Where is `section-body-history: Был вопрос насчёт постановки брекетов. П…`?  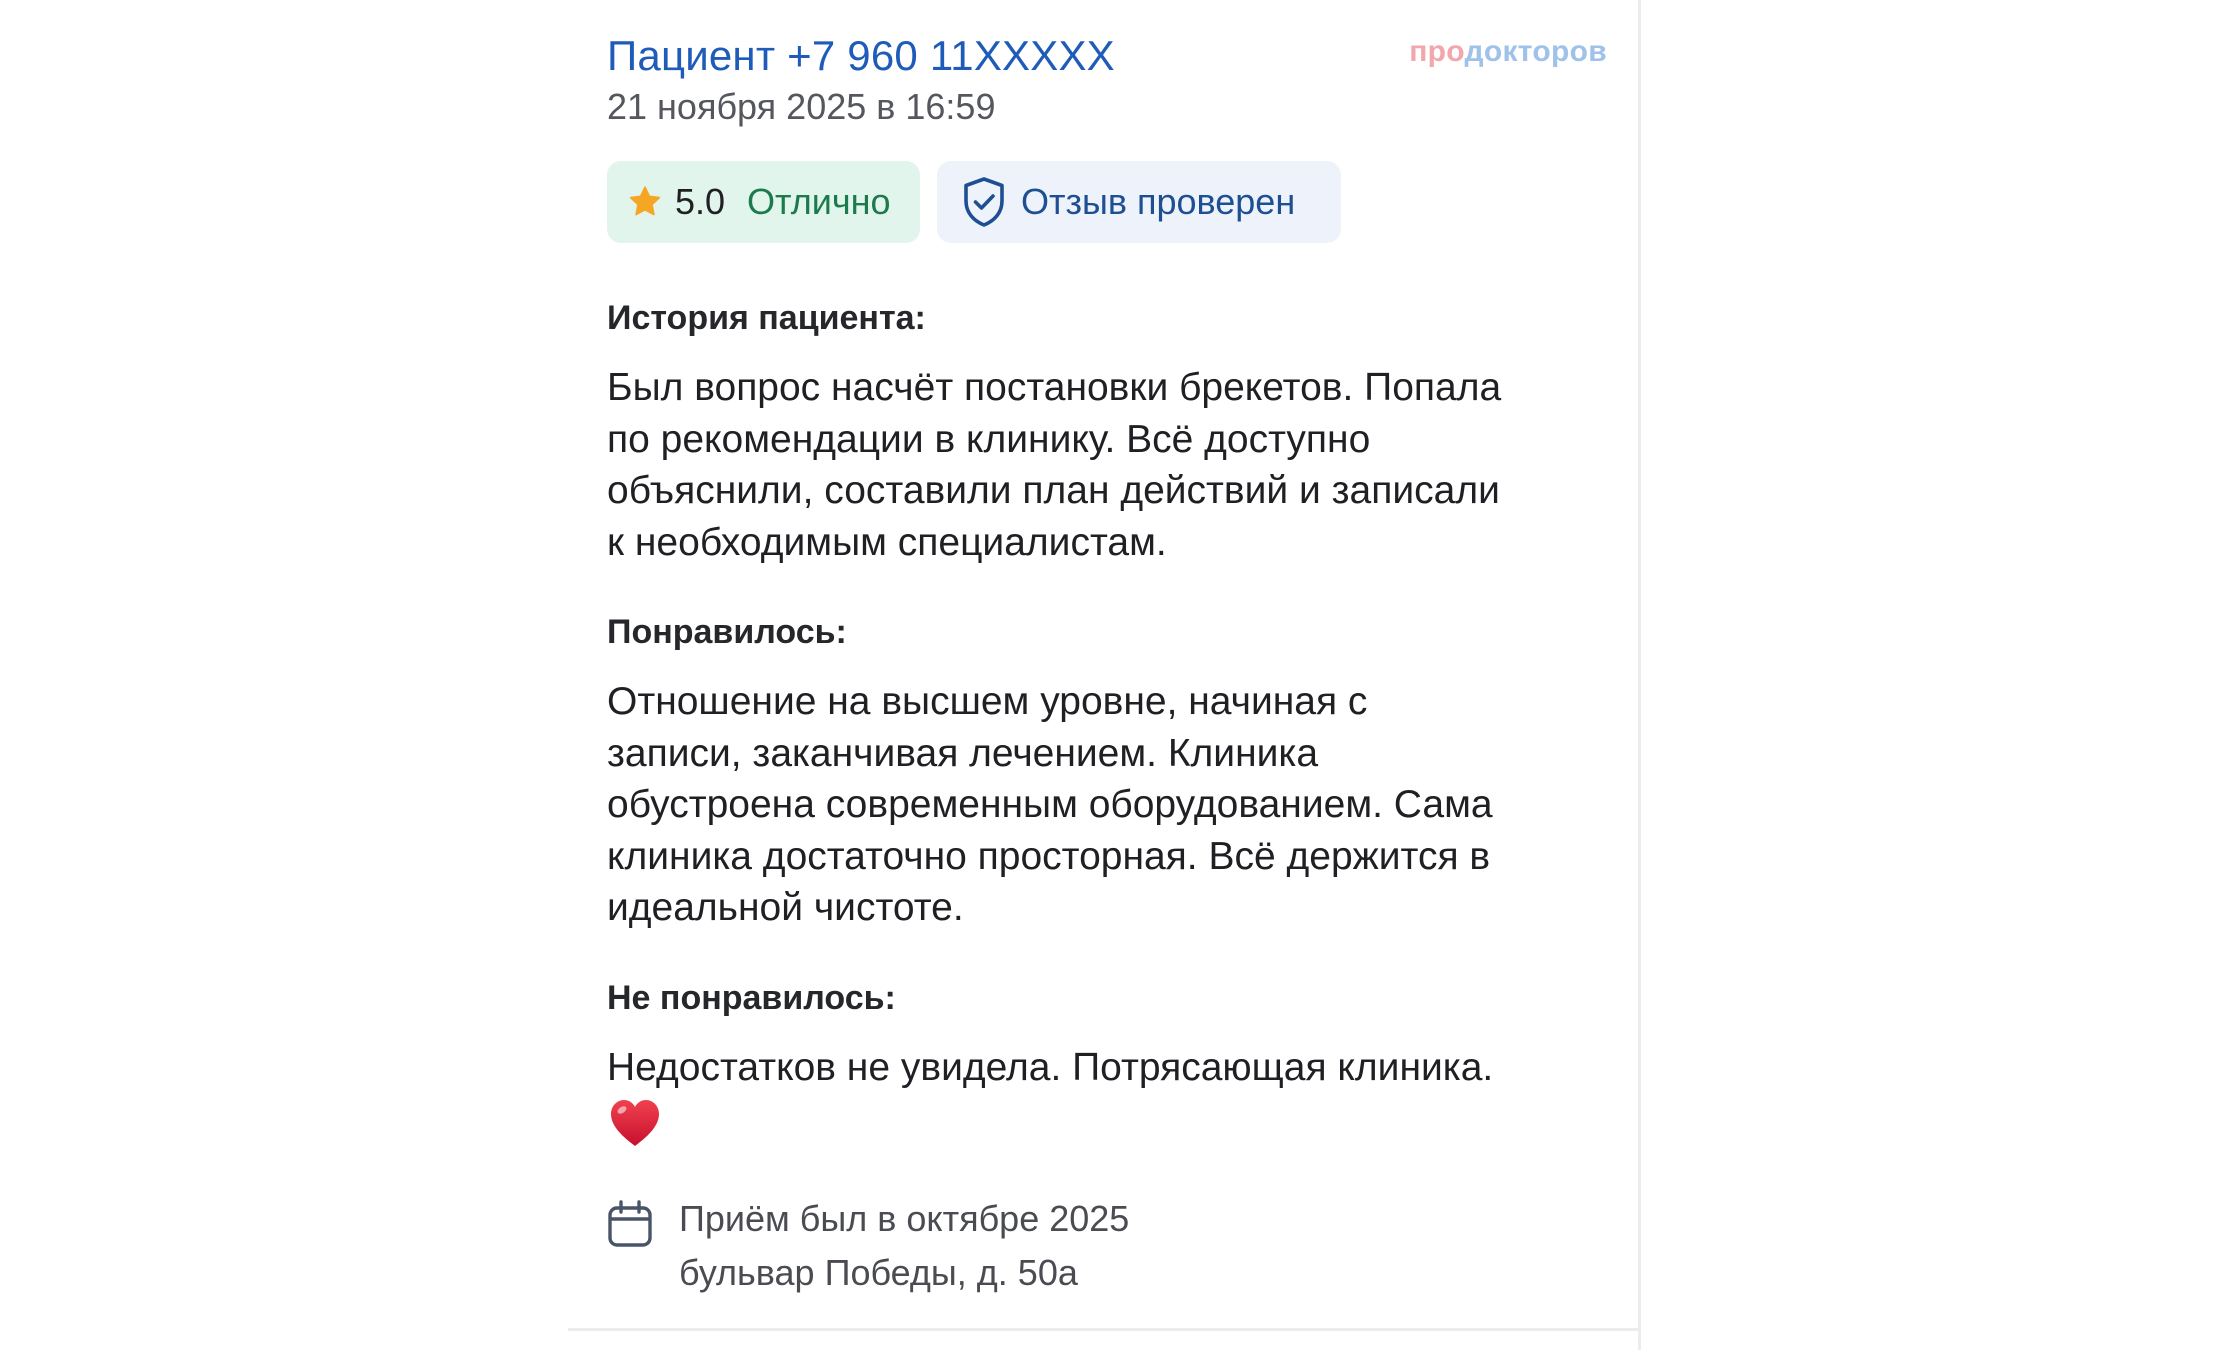
section-body-history: Был вопрос насчёт постановки брекетов. П… is located at coordinates (1054, 465).